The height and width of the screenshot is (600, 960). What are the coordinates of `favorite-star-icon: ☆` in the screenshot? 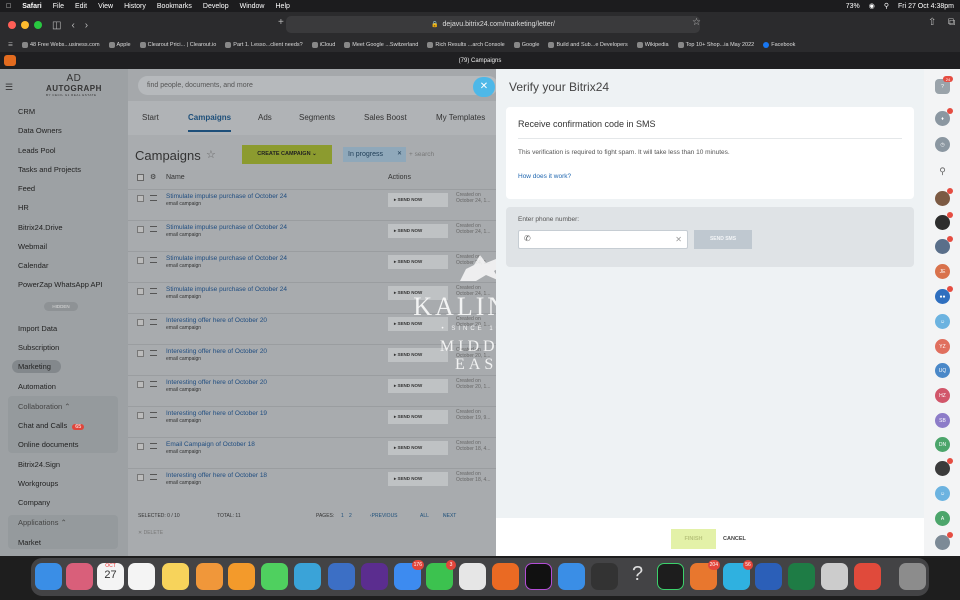 It's located at (211, 154).